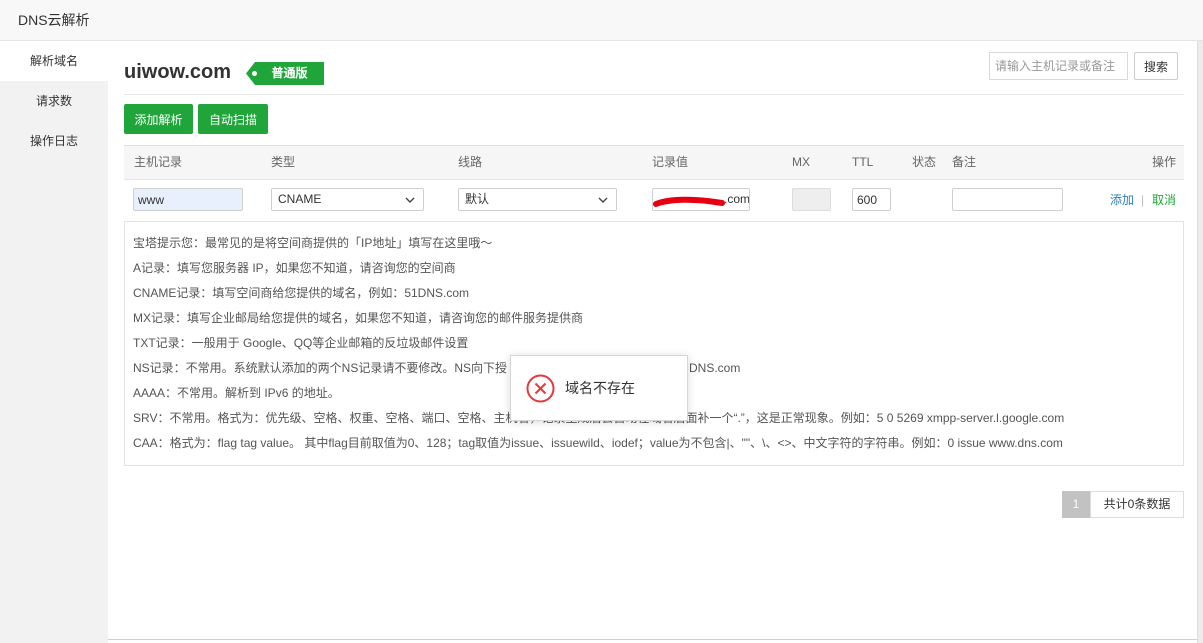 Image resolution: width=1203 pixels, height=643 pixels. Describe the element at coordinates (289, 73) in the screenshot. I see `edition-badge-label: 普通版` at that location.